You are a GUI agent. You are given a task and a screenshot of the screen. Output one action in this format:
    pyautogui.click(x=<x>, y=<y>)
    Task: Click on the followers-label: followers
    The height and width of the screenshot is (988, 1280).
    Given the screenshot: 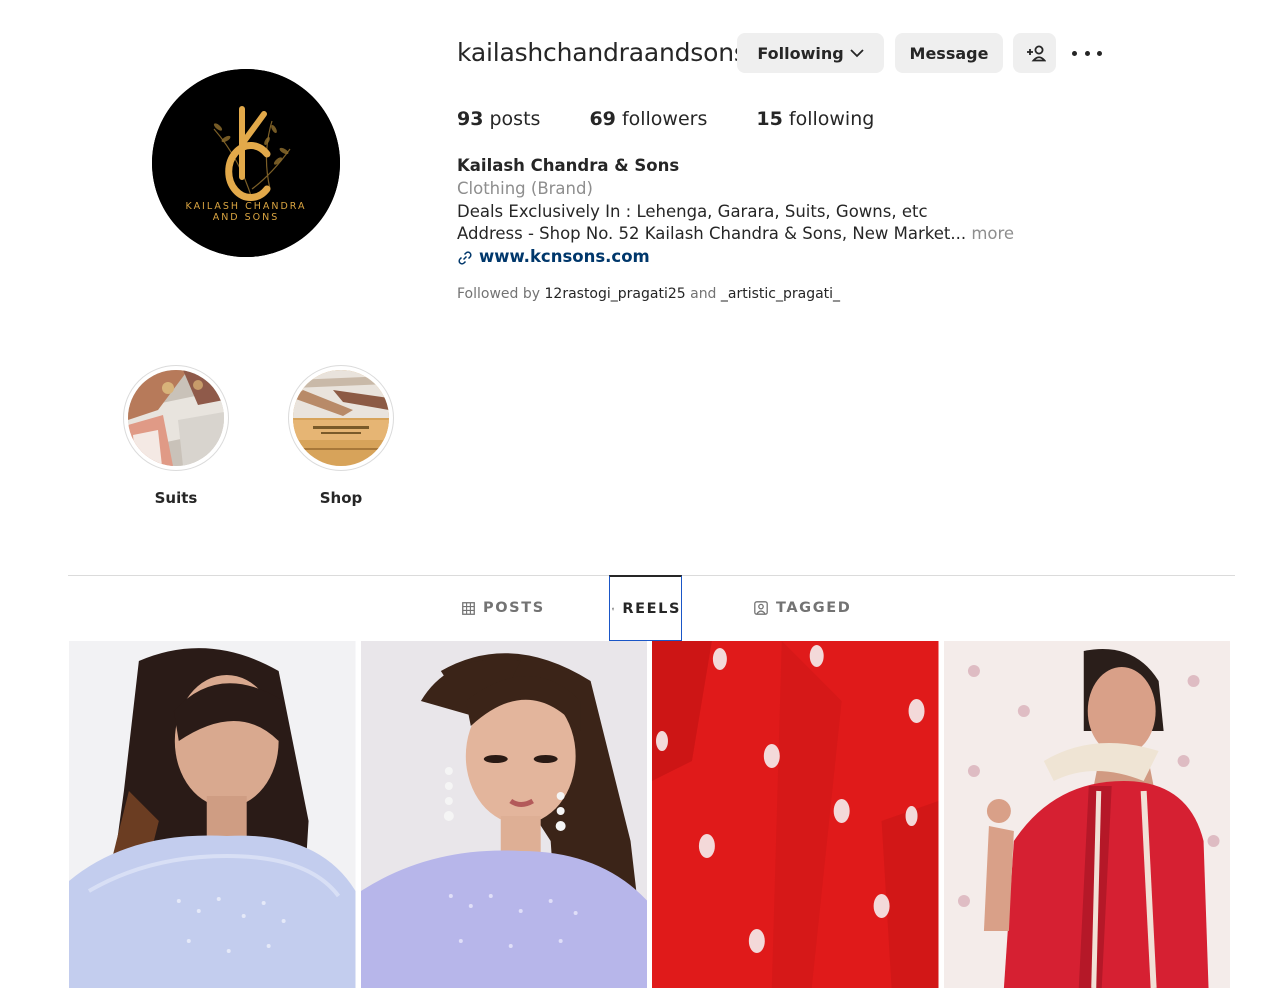 What is the action you would take?
    pyautogui.click(x=664, y=119)
    